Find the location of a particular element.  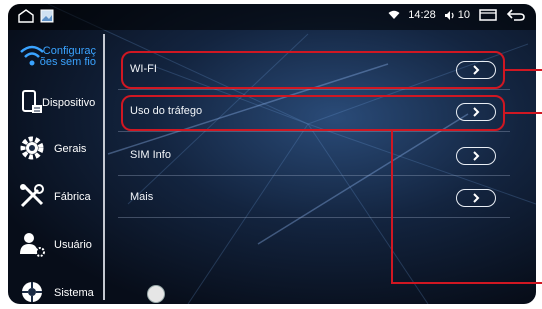

sidebar-item-label: Usuário is located at coordinates (73, 245).